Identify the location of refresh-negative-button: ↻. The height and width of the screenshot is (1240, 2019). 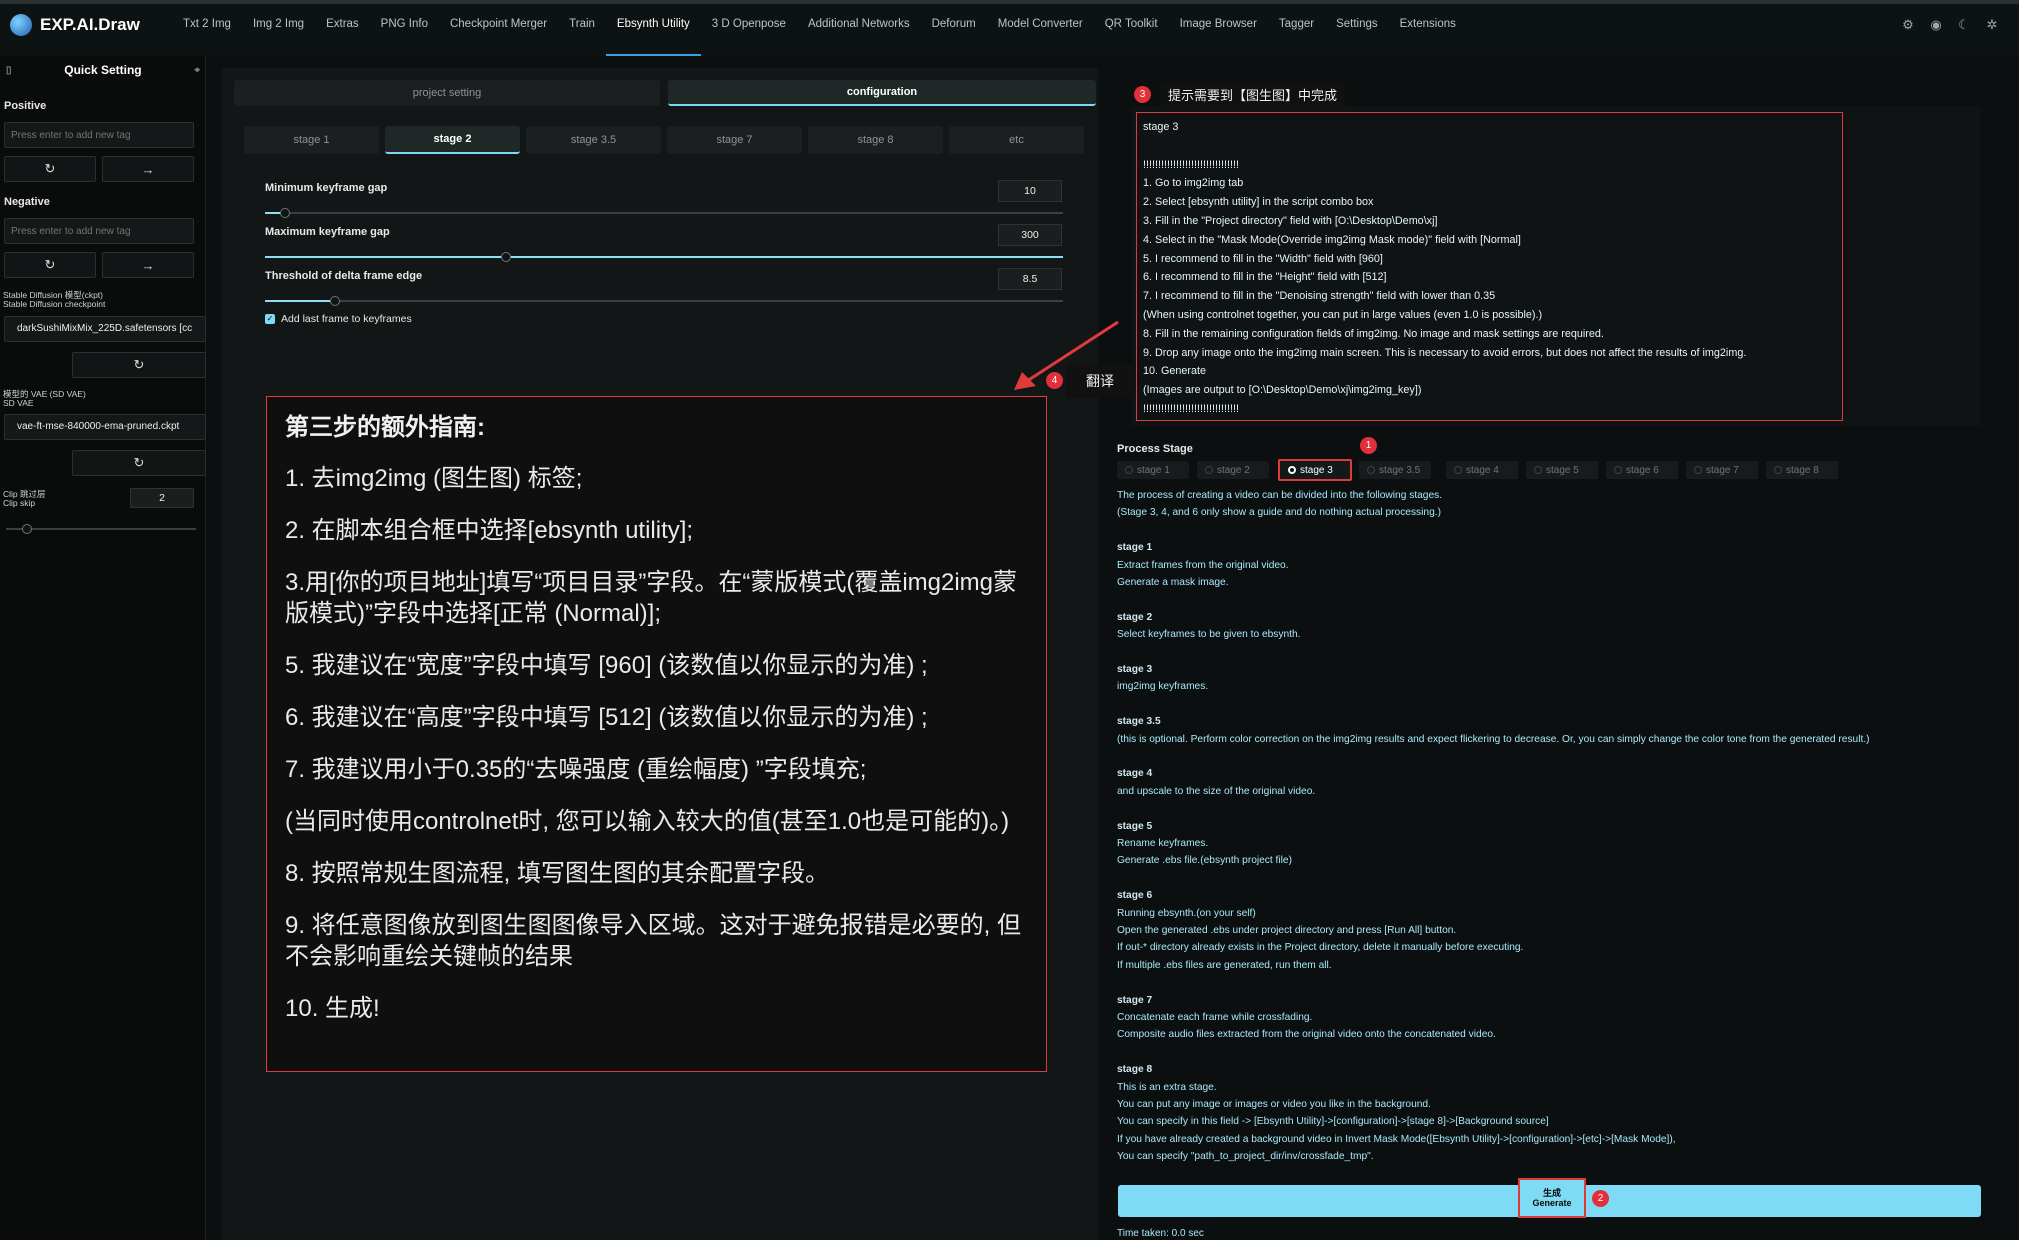
(50, 265).